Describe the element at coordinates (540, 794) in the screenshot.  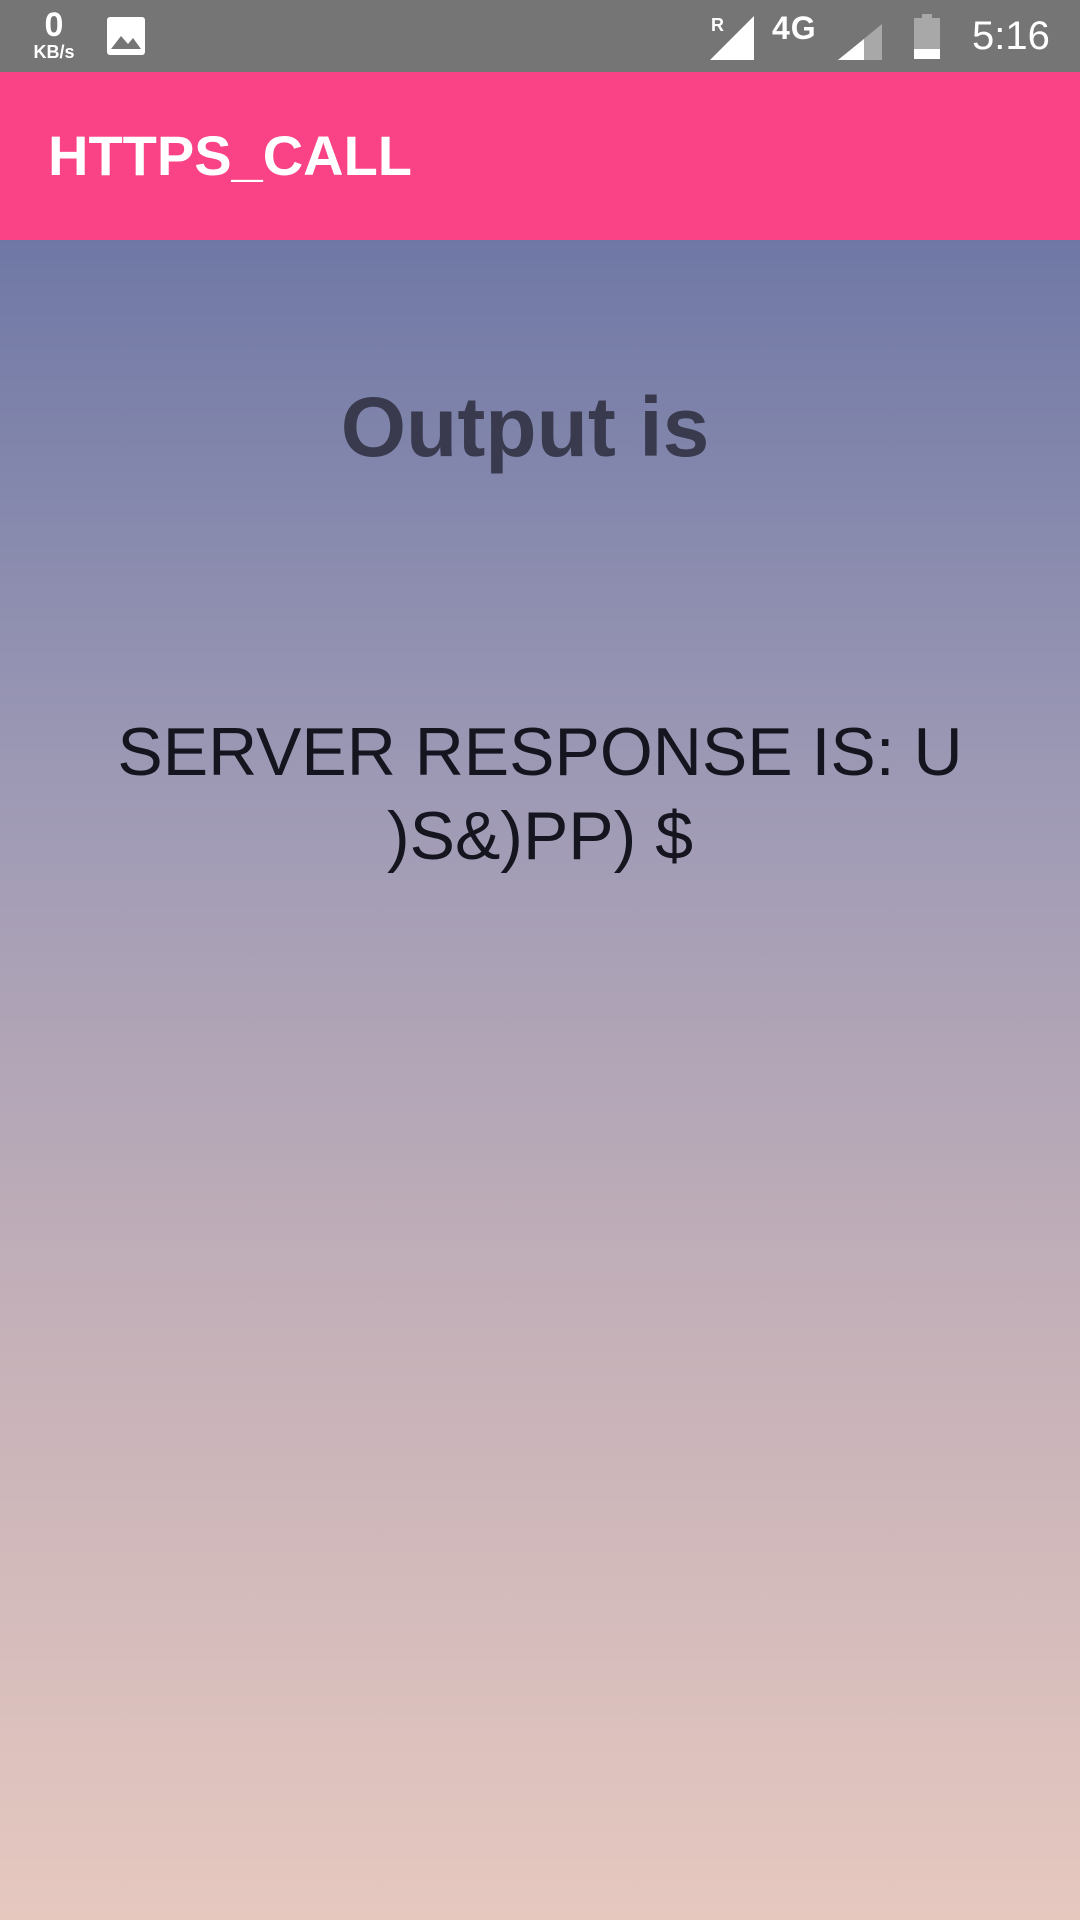
I see `server-response-text: SERVER RESPONSE IS: U )S&)PP) $` at that location.